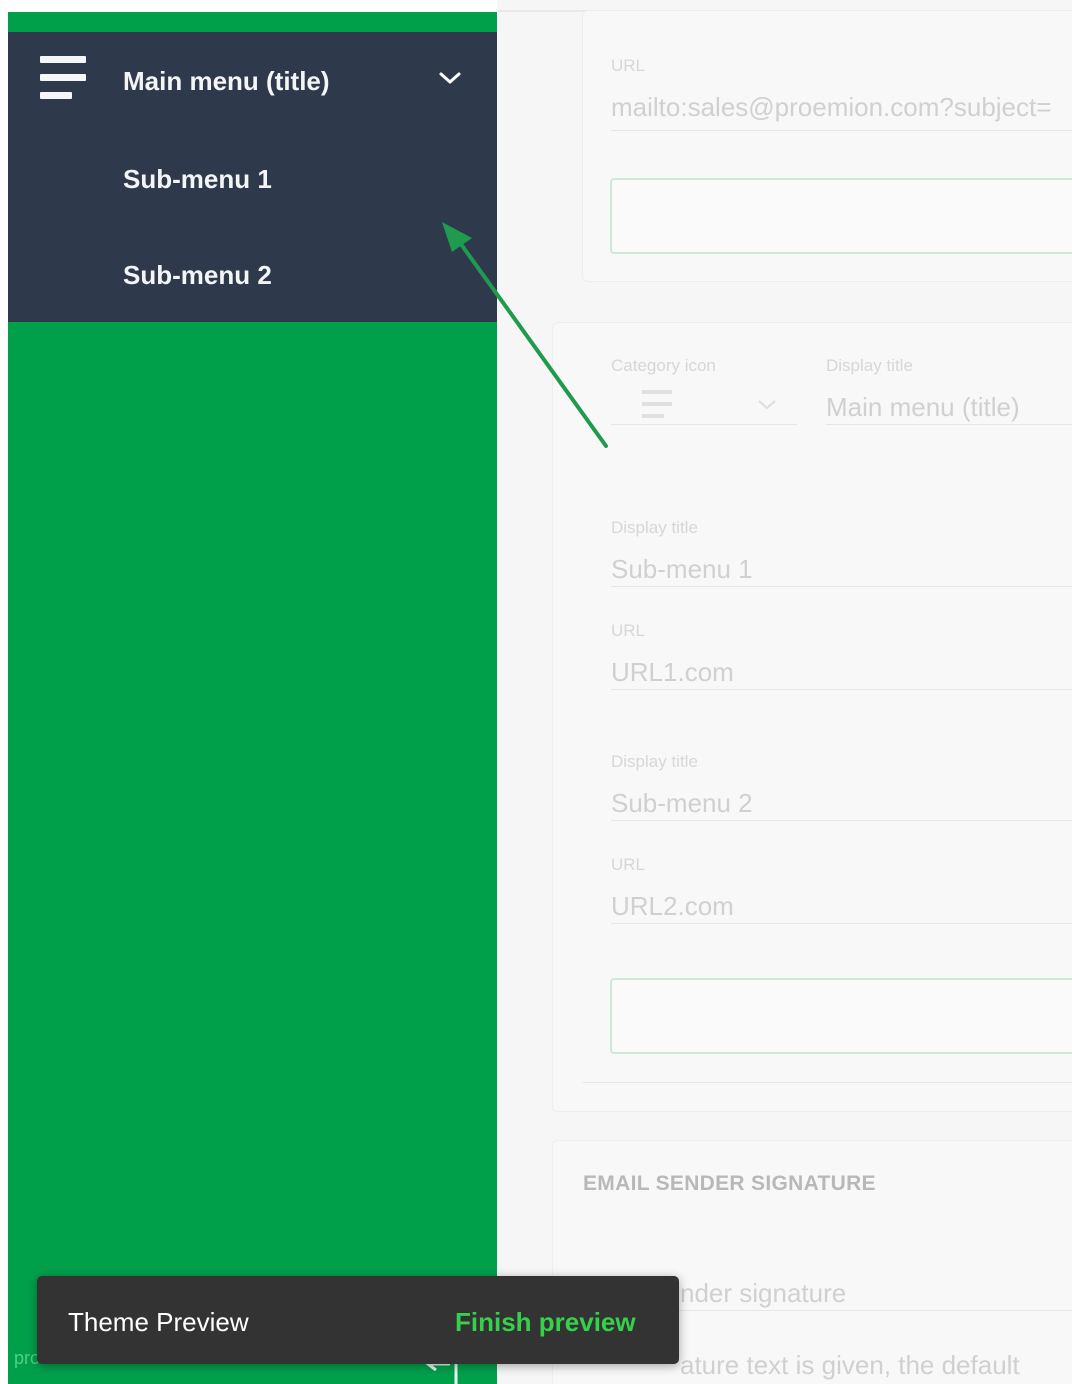  Describe the element at coordinates (628, 630) in the screenshot. I see `sub1-url-label: URL` at that location.